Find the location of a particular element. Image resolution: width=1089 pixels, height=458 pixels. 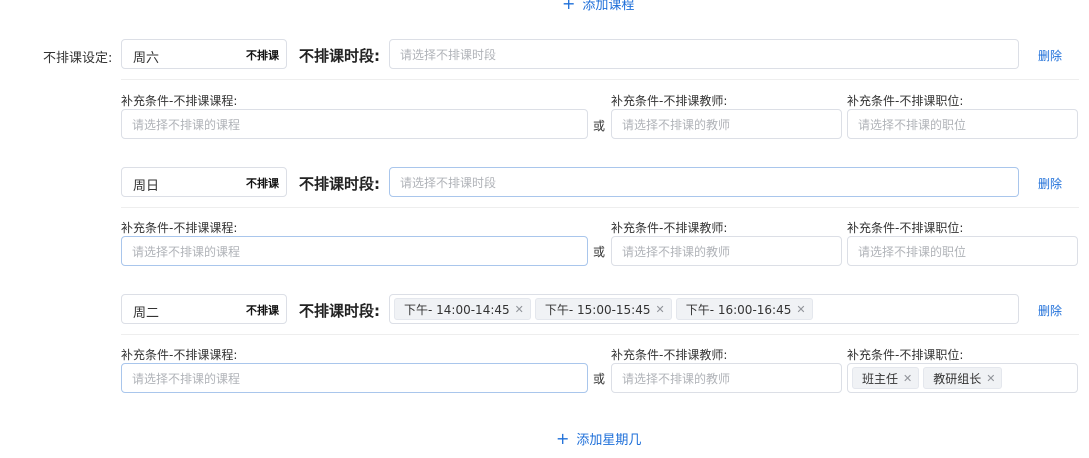

position-select: 班主任 ✕ 教研组长 ✕ is located at coordinates (962, 378).